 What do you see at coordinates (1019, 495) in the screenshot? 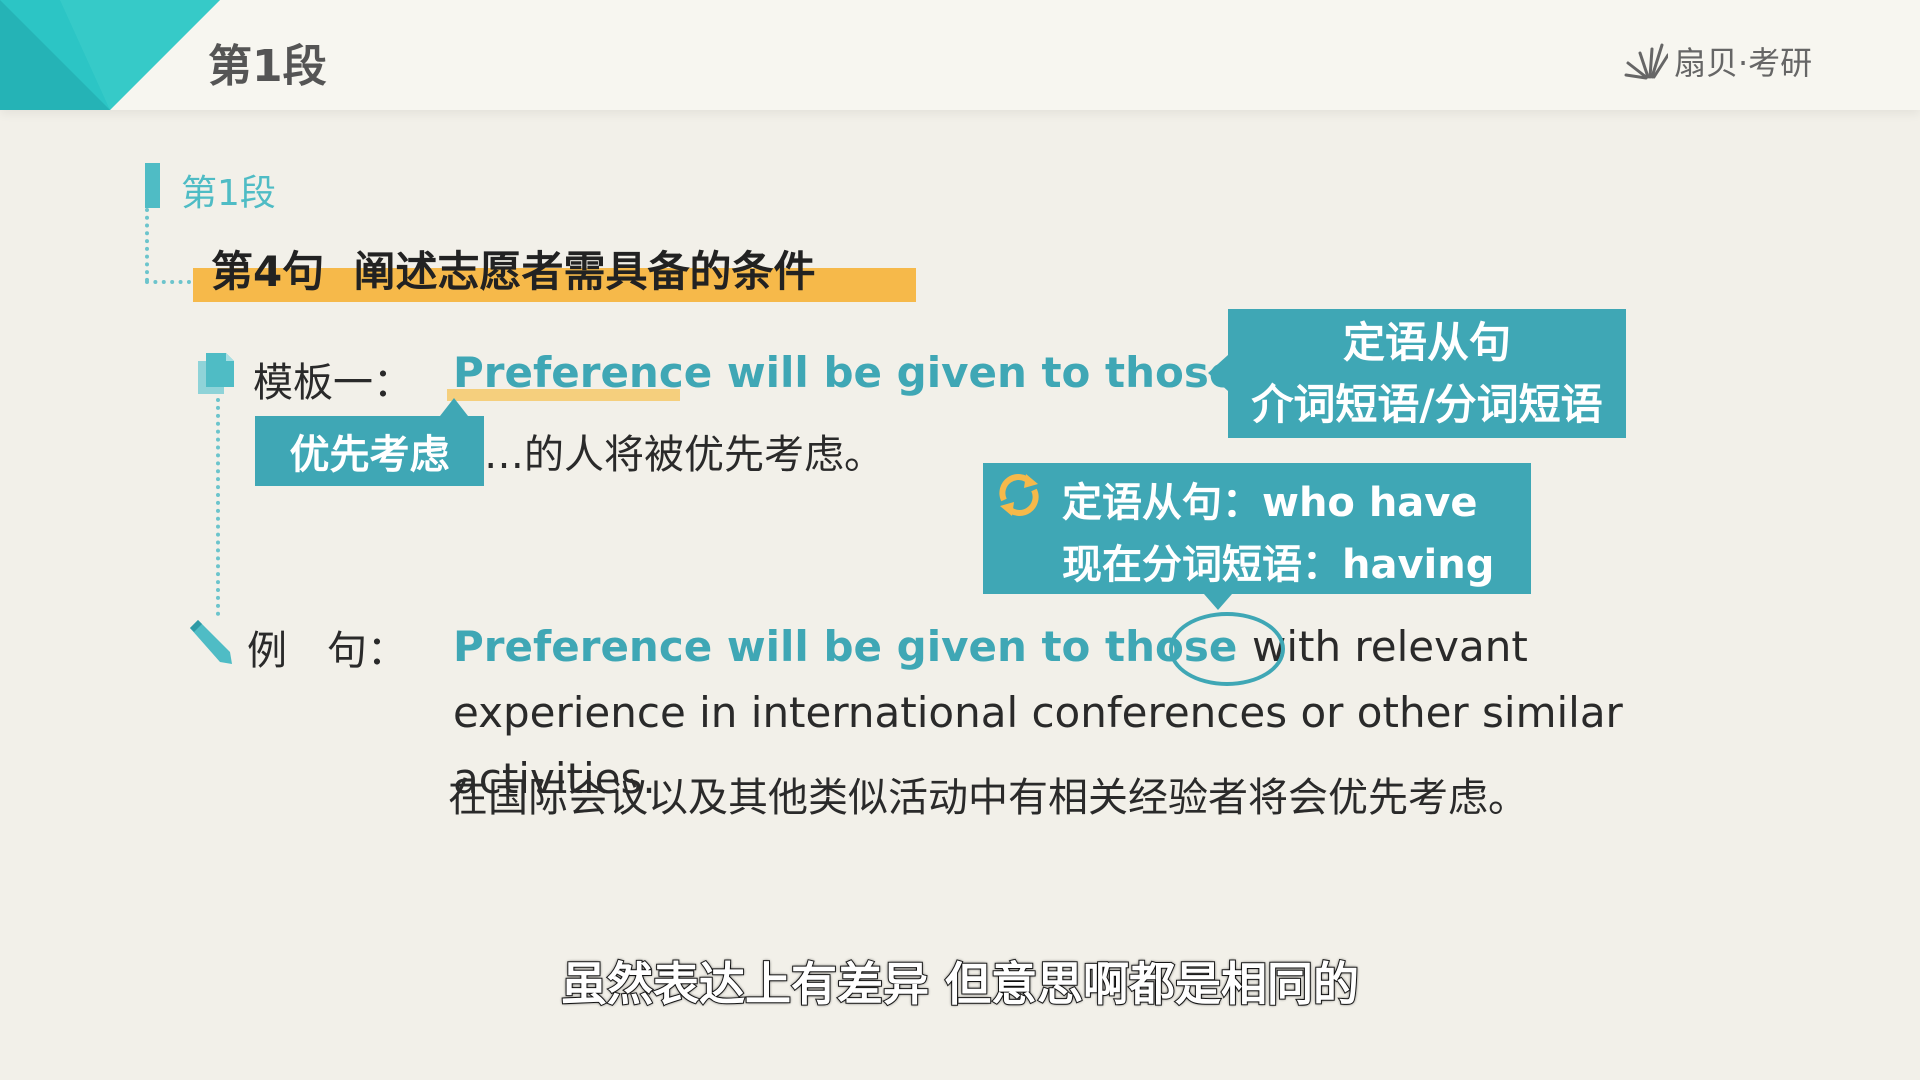
I see `refresh-icon` at bounding box center [1019, 495].